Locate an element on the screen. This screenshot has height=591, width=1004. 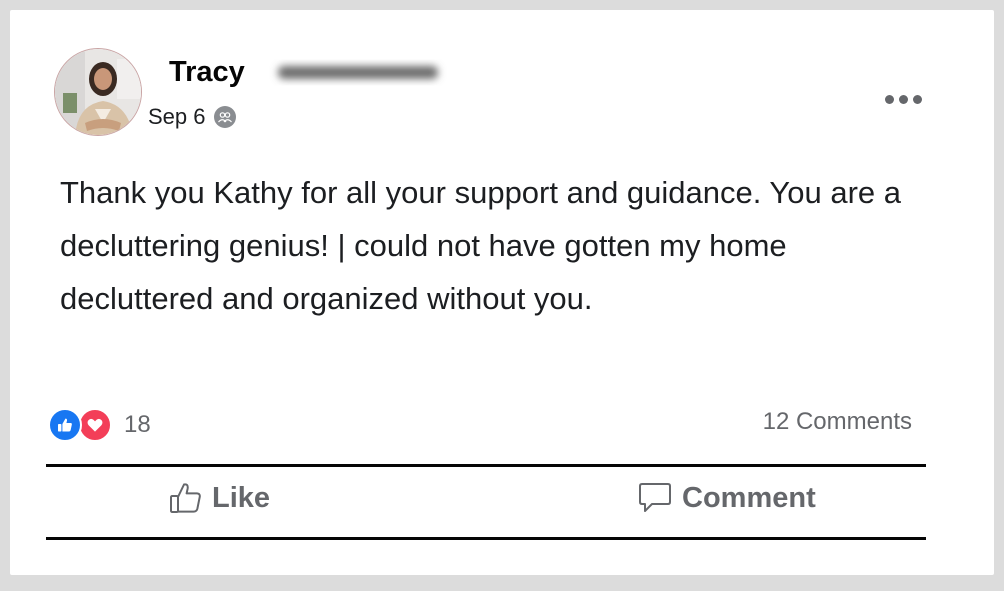
more-options-button is located at coordinates (903, 99).